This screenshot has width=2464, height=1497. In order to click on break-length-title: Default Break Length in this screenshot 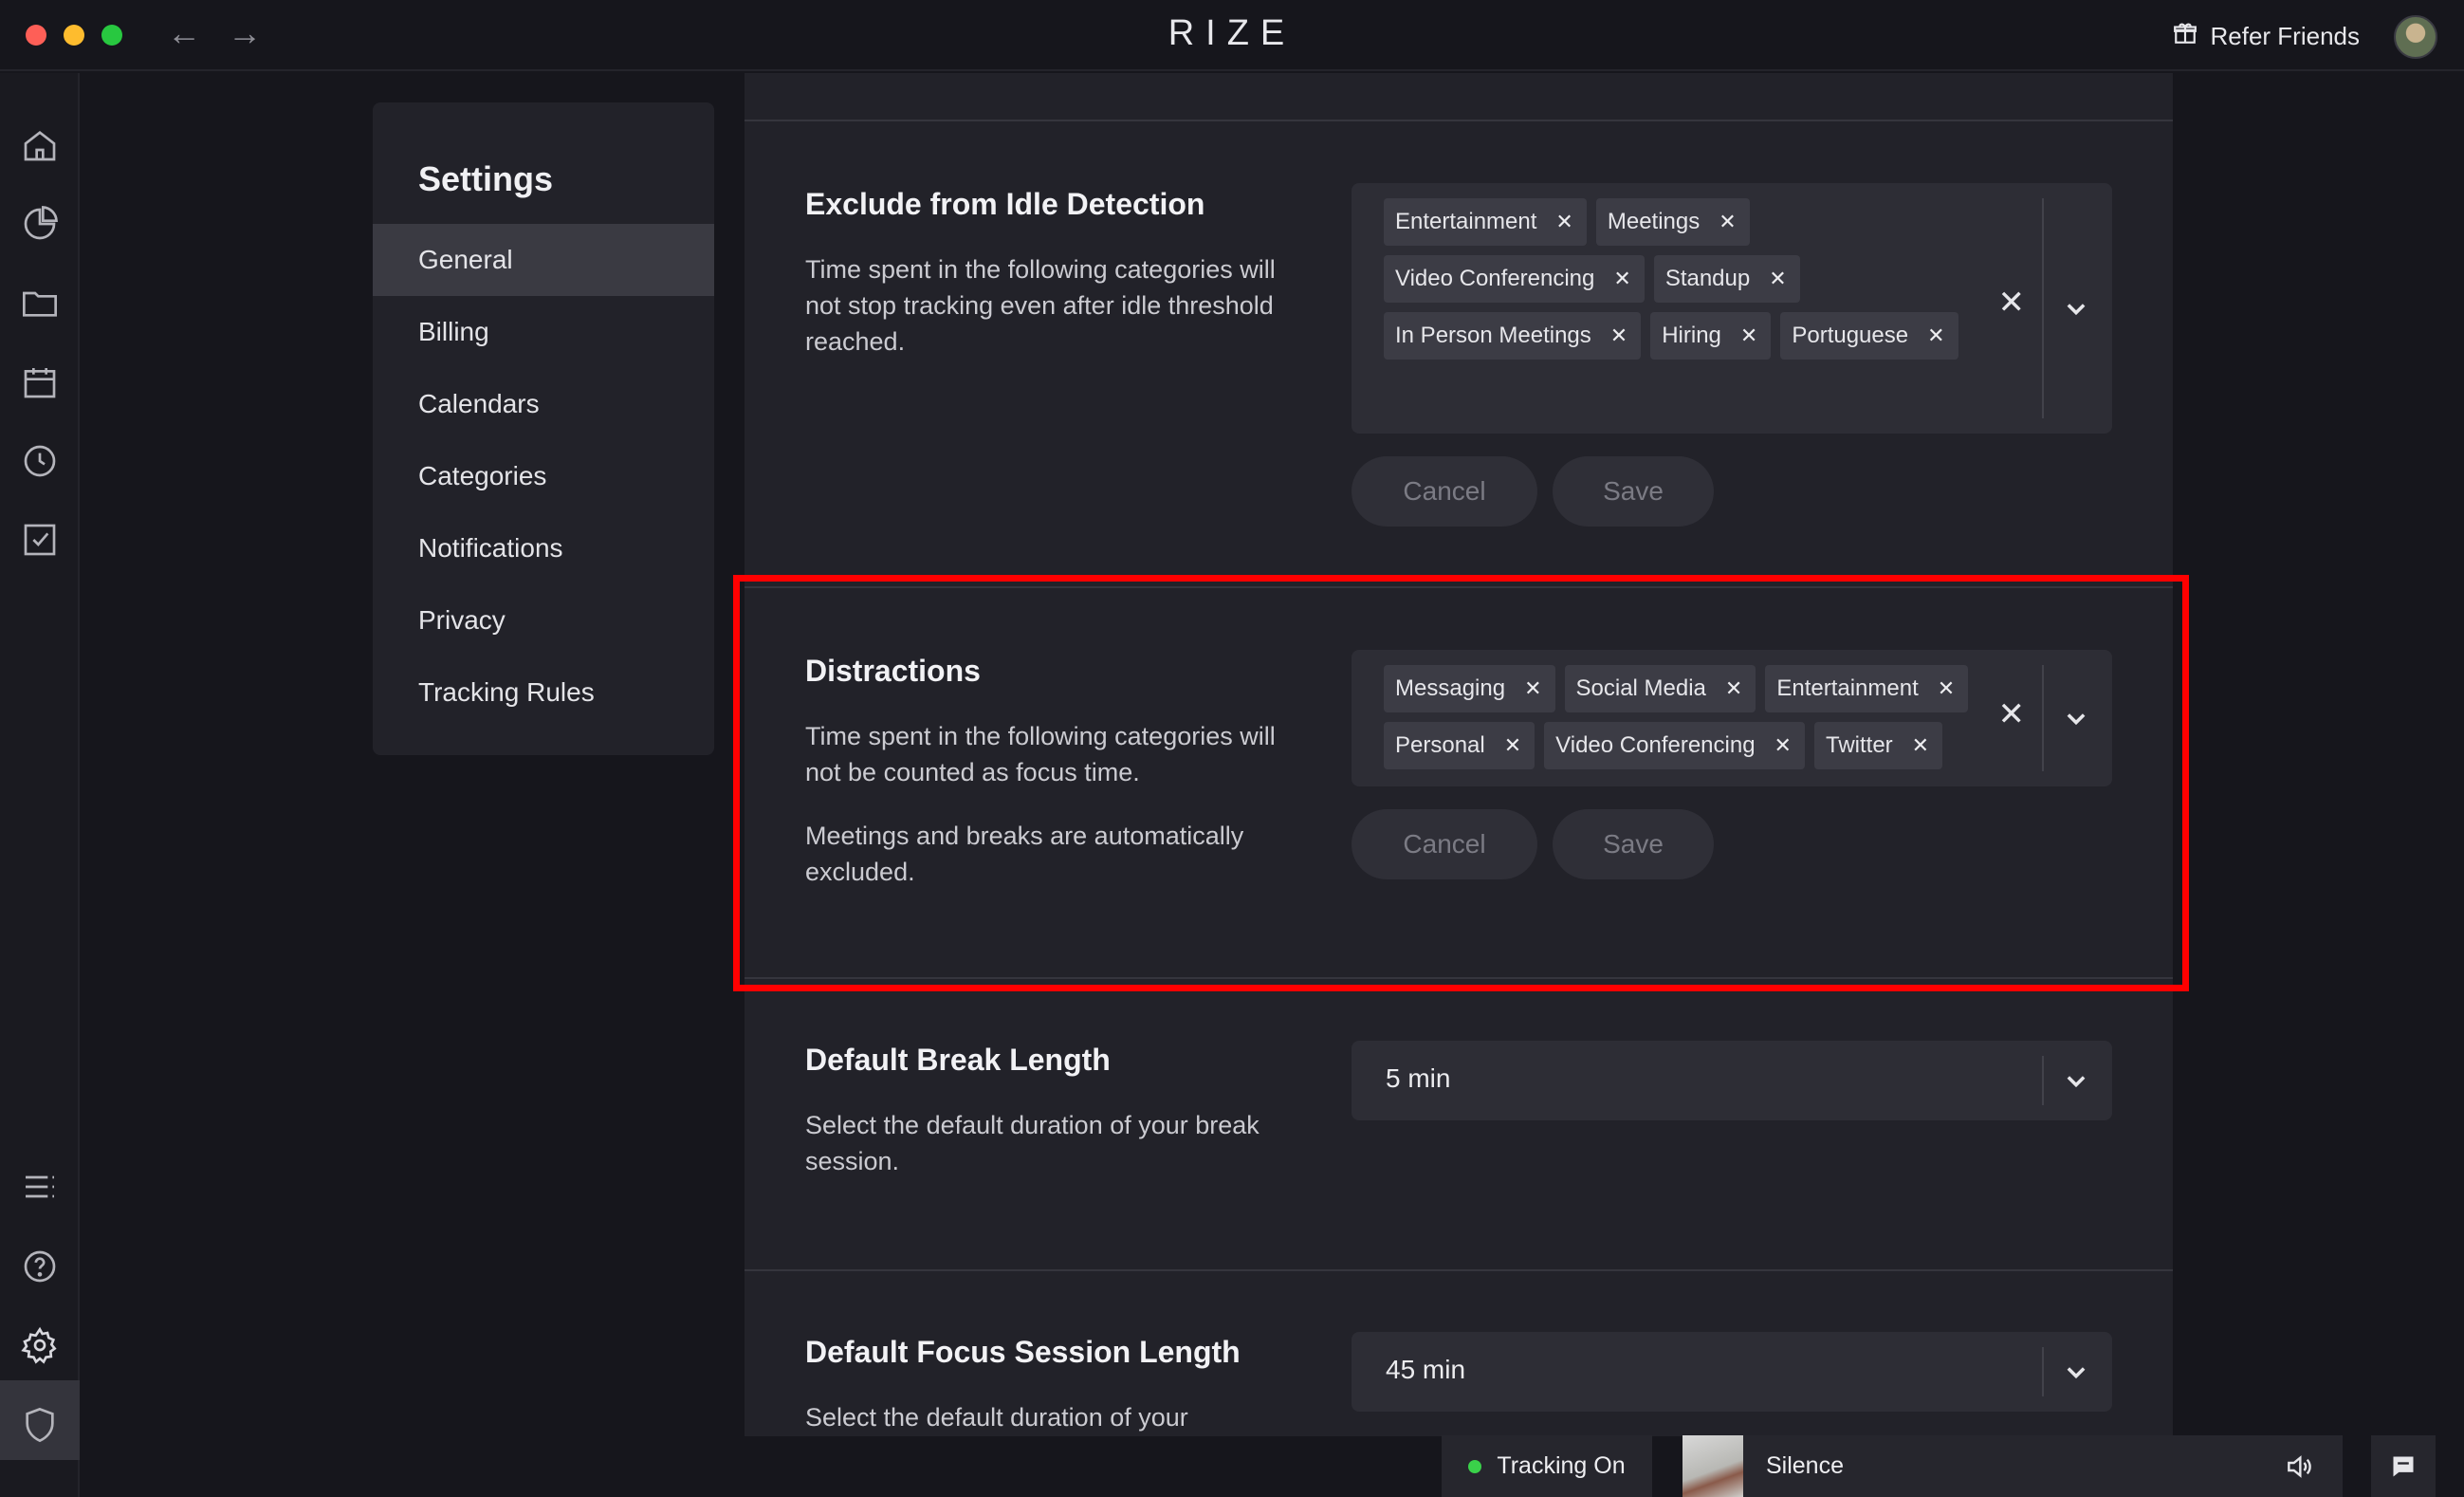, I will do `click(958, 1060)`.